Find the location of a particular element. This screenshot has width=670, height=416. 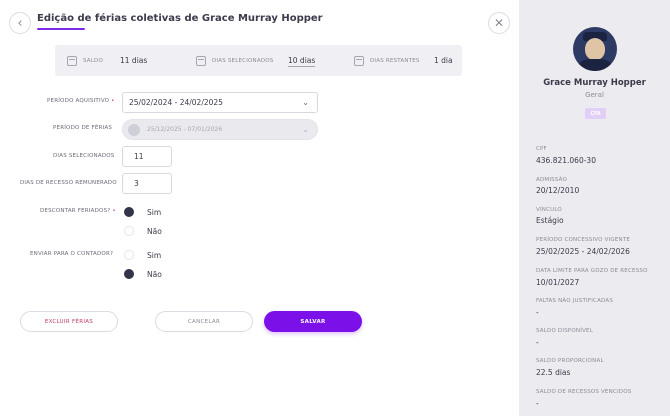

periodo-aquisitivo-label: PERÍODO AQUISITIVO • is located at coordinates (81, 101).